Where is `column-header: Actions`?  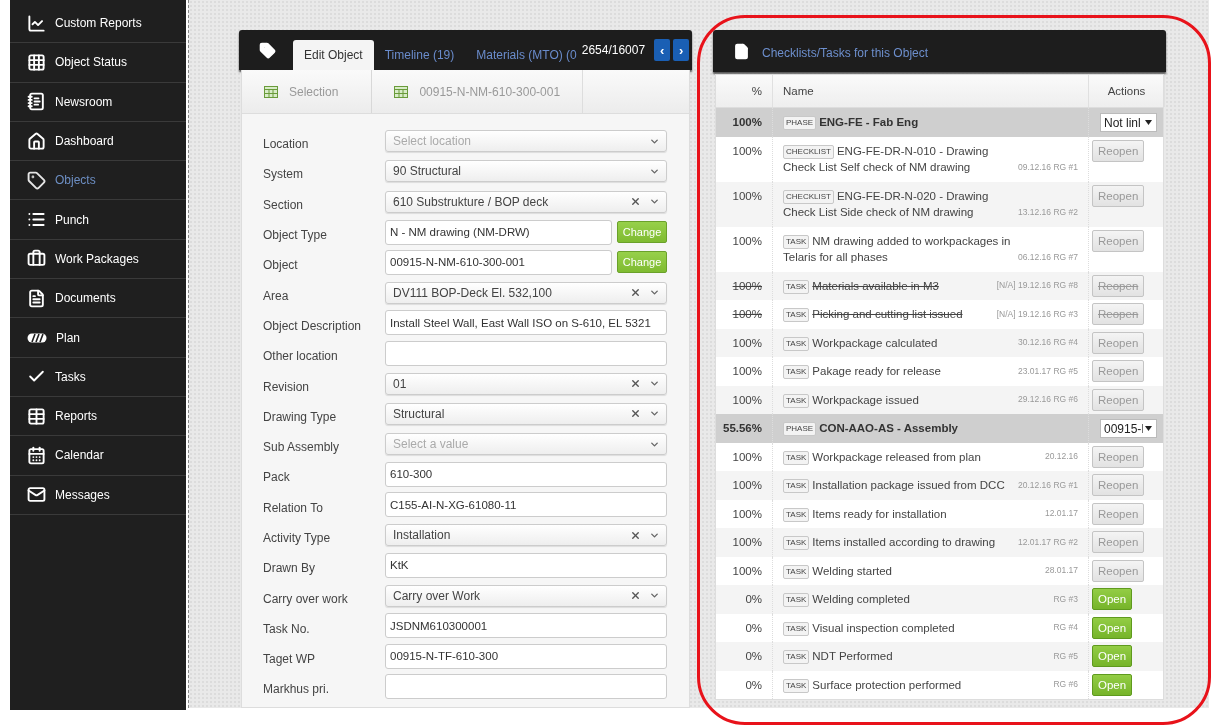 column-header: Actions is located at coordinates (1127, 91).